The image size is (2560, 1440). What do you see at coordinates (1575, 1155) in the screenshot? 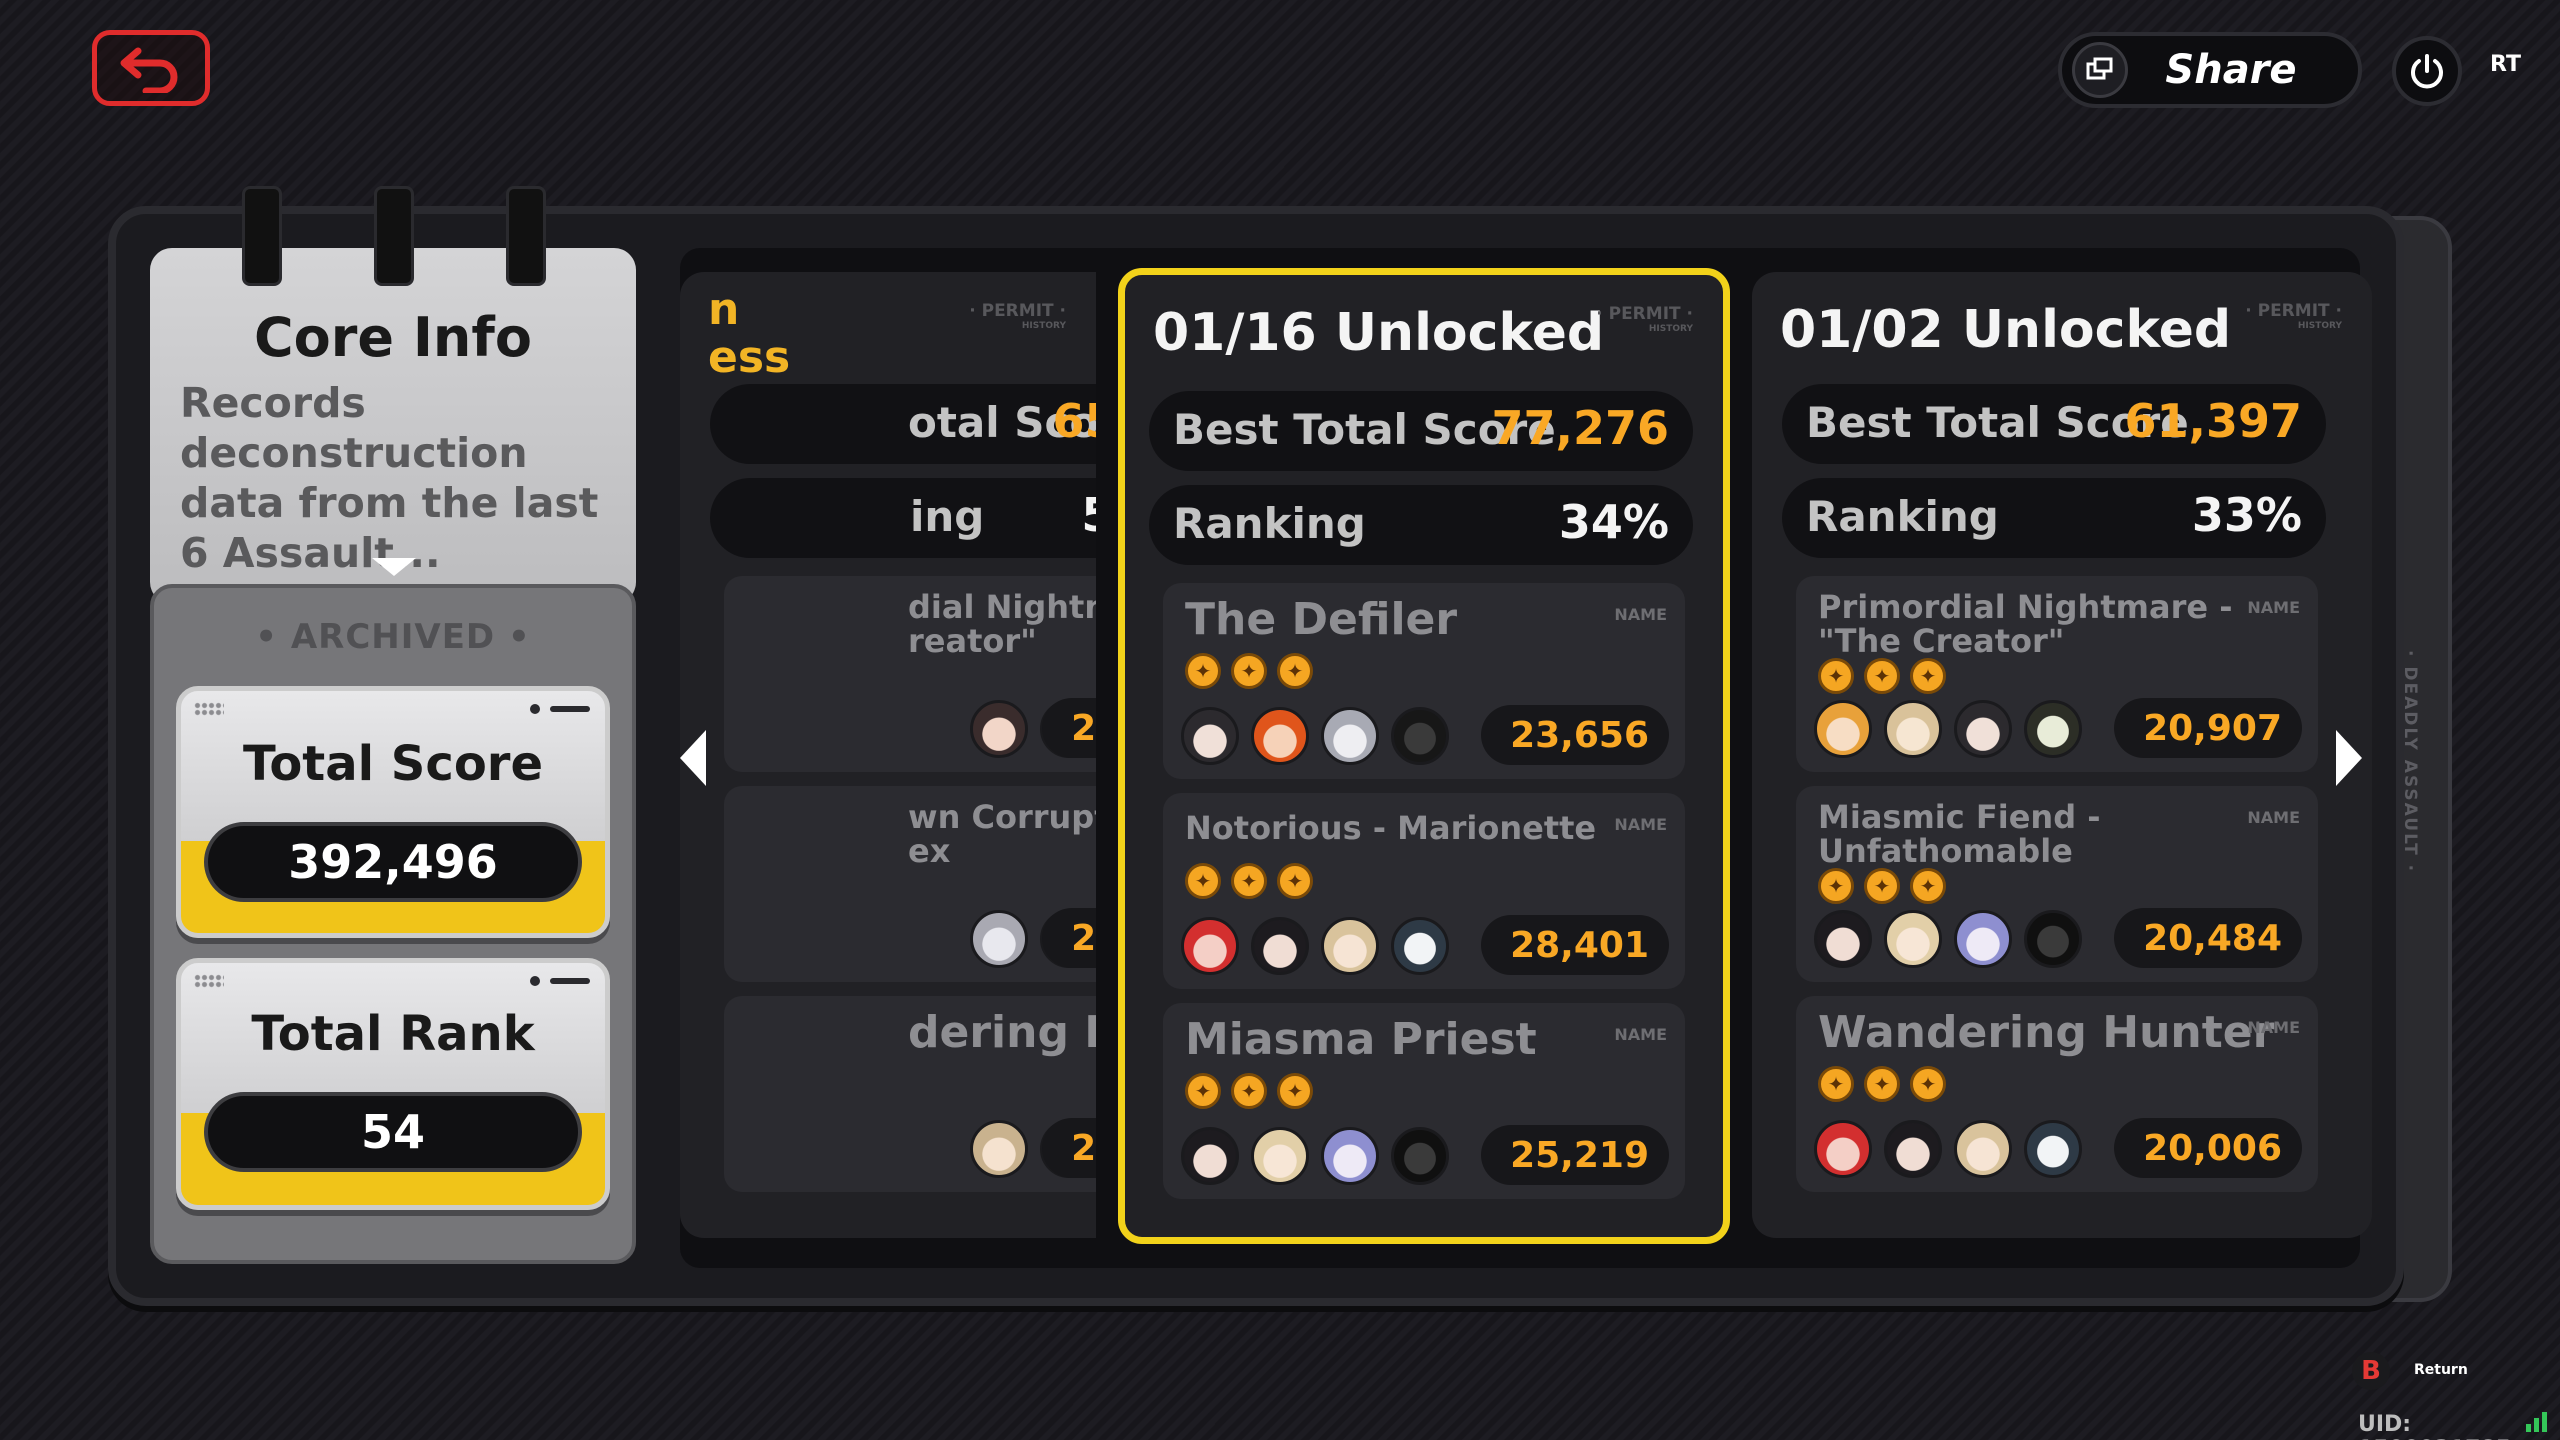
I see `boss-score: 25,219` at bounding box center [1575, 1155].